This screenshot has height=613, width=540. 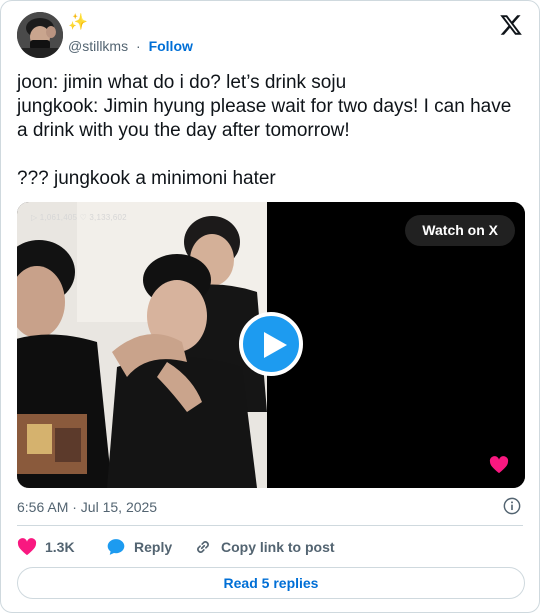 I want to click on author-row: @stillkms · Follow, so click(x=130, y=46).